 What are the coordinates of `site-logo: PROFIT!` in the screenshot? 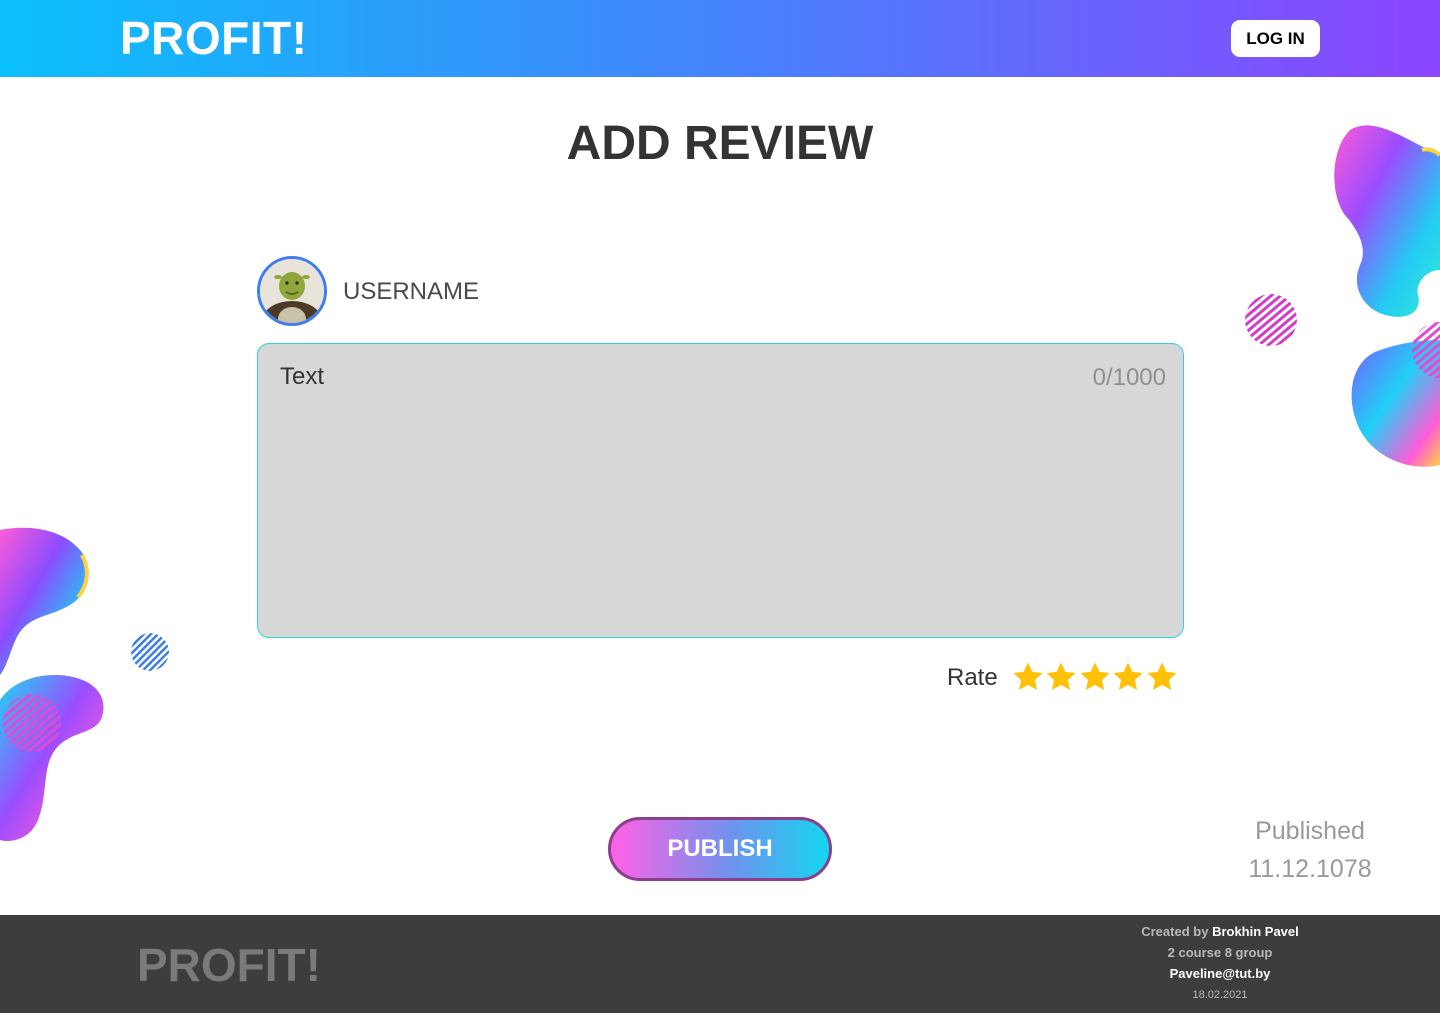 It's located at (213, 38).